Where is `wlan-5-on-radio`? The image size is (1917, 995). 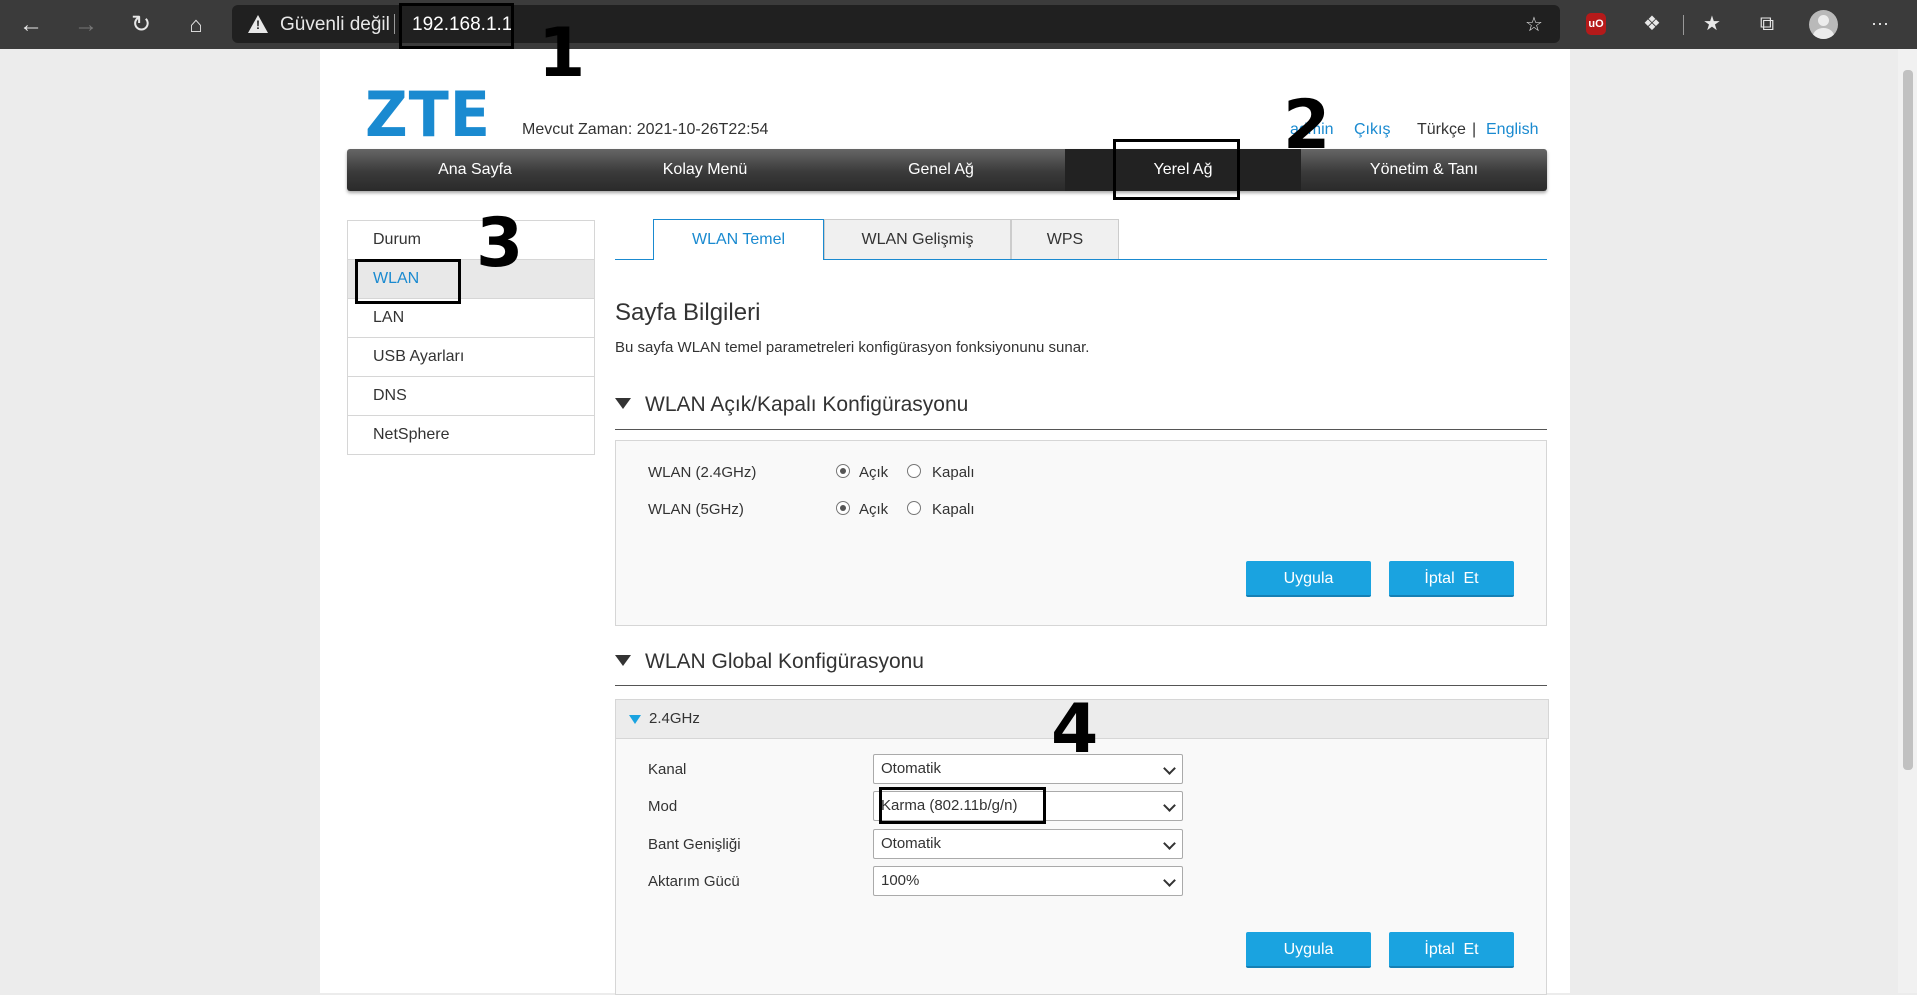 wlan-5-on-radio is located at coordinates (843, 508).